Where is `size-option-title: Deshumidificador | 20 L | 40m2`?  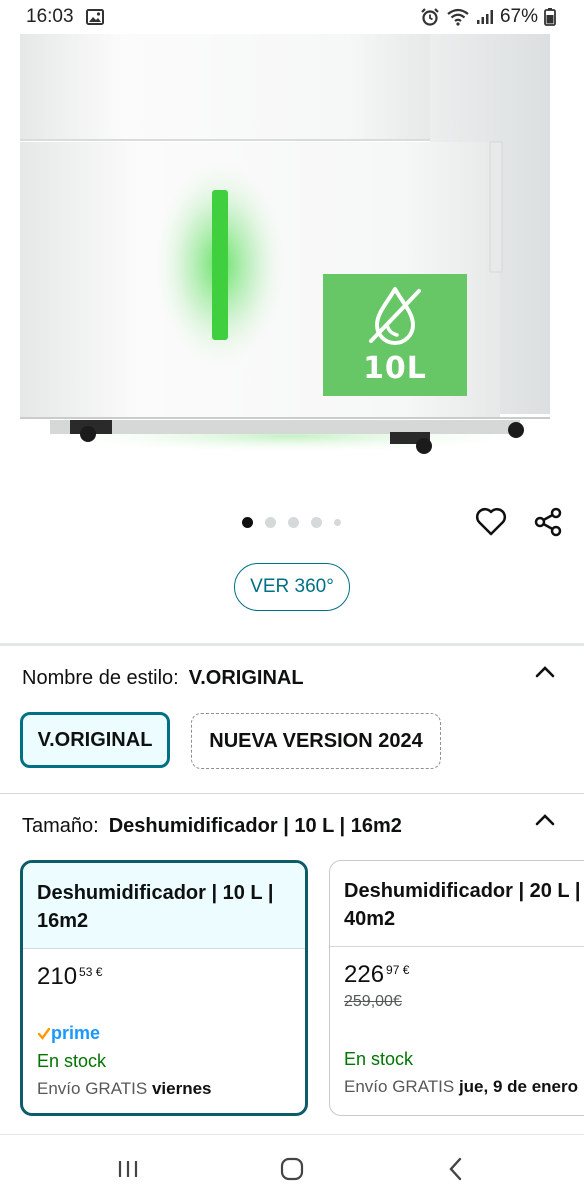
size-option-title: Deshumidificador | 20 L | 40m2 is located at coordinates (457, 904).